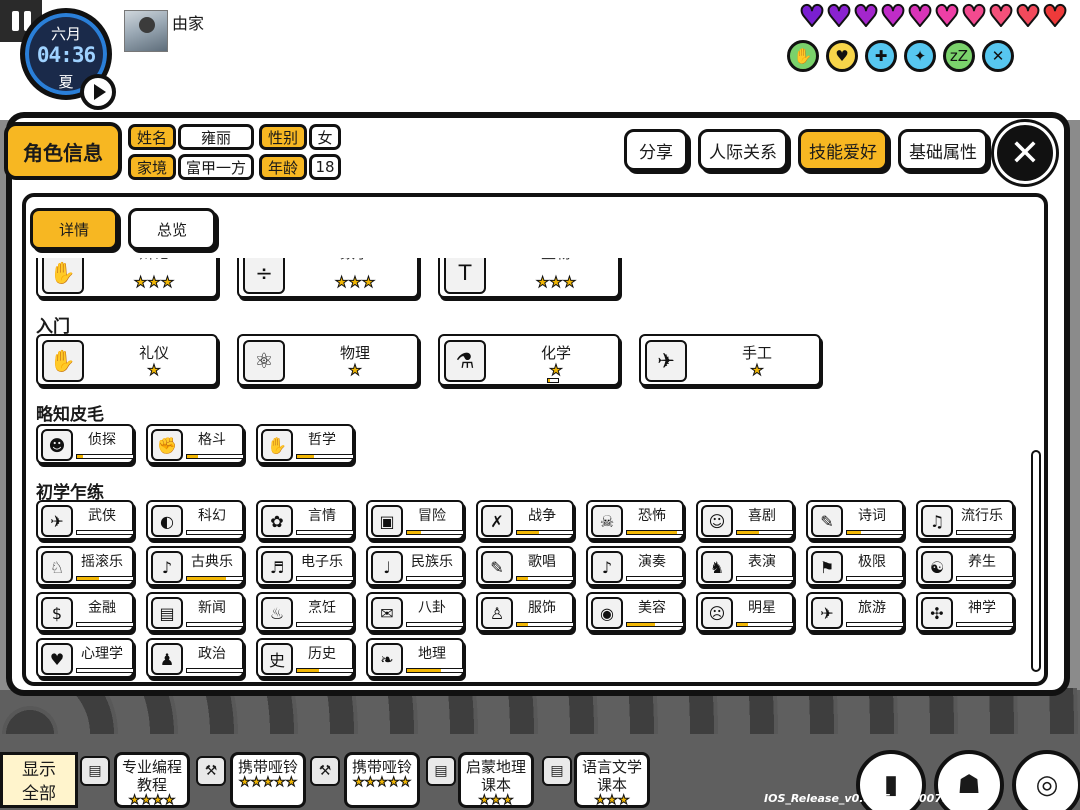 The width and height of the screenshot is (1080, 810). Describe the element at coordinates (57, 521) in the screenshot. I see `skill-icon: ✈` at that location.